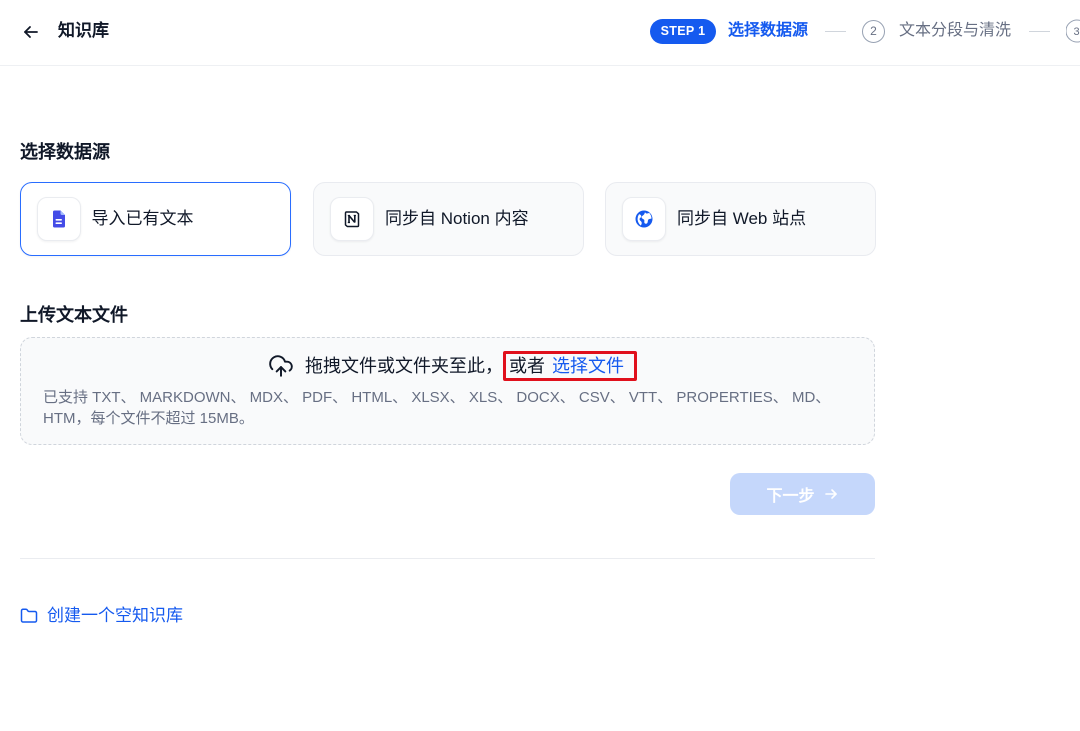 The width and height of the screenshot is (1080, 731). Describe the element at coordinates (115, 615) in the screenshot. I see `create-empty-label: 创建一个空知识库` at that location.